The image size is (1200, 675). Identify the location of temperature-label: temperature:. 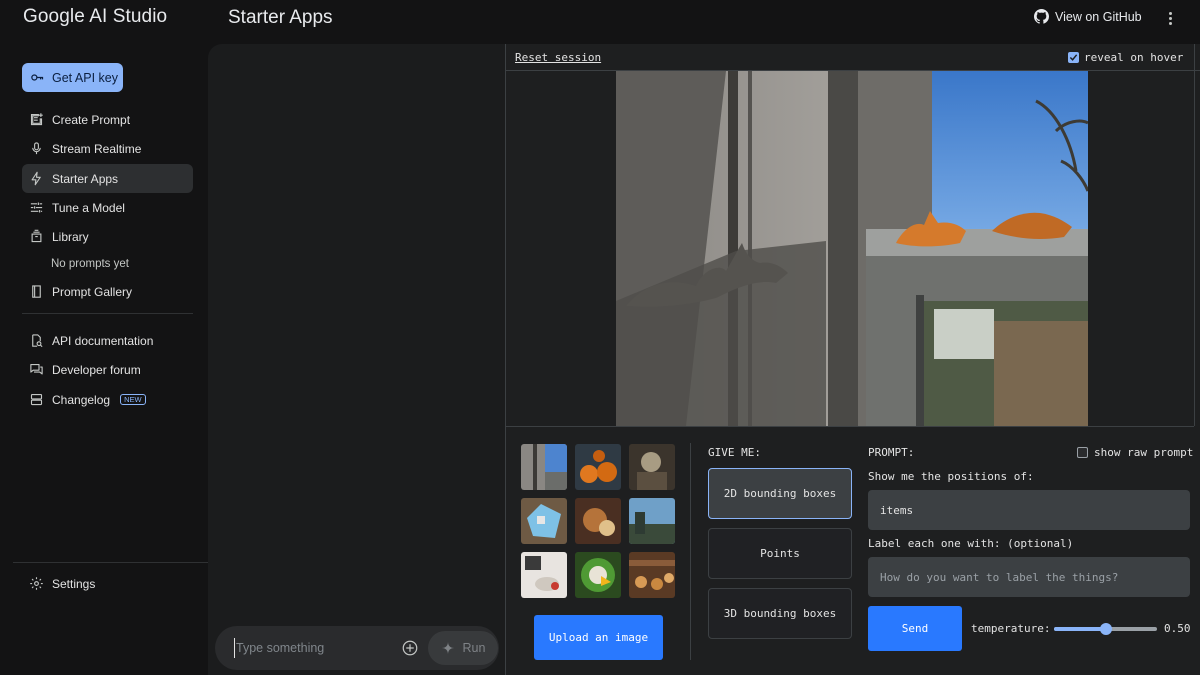
(1011, 628).